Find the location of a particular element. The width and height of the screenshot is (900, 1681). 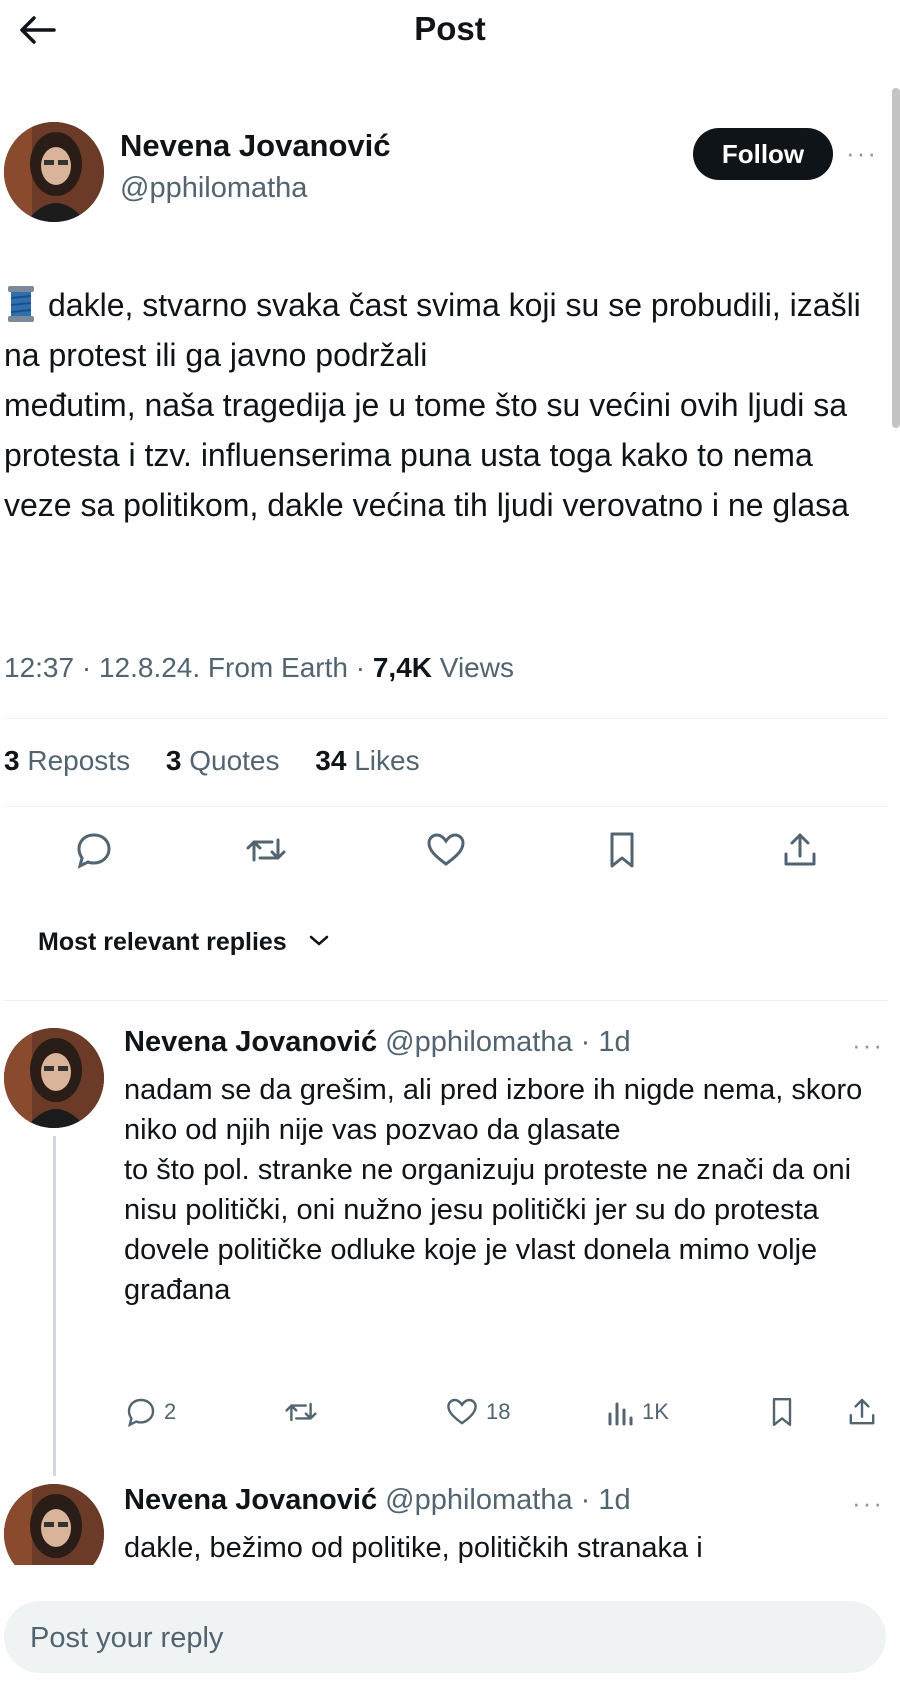

analytics-icon is located at coordinates (620, 1414).